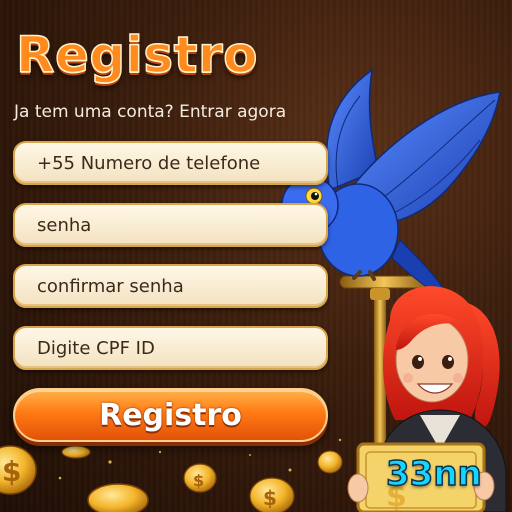 This screenshot has height=512, width=512. What do you see at coordinates (170, 225) in the screenshot?
I see `password-input: senha` at bounding box center [170, 225].